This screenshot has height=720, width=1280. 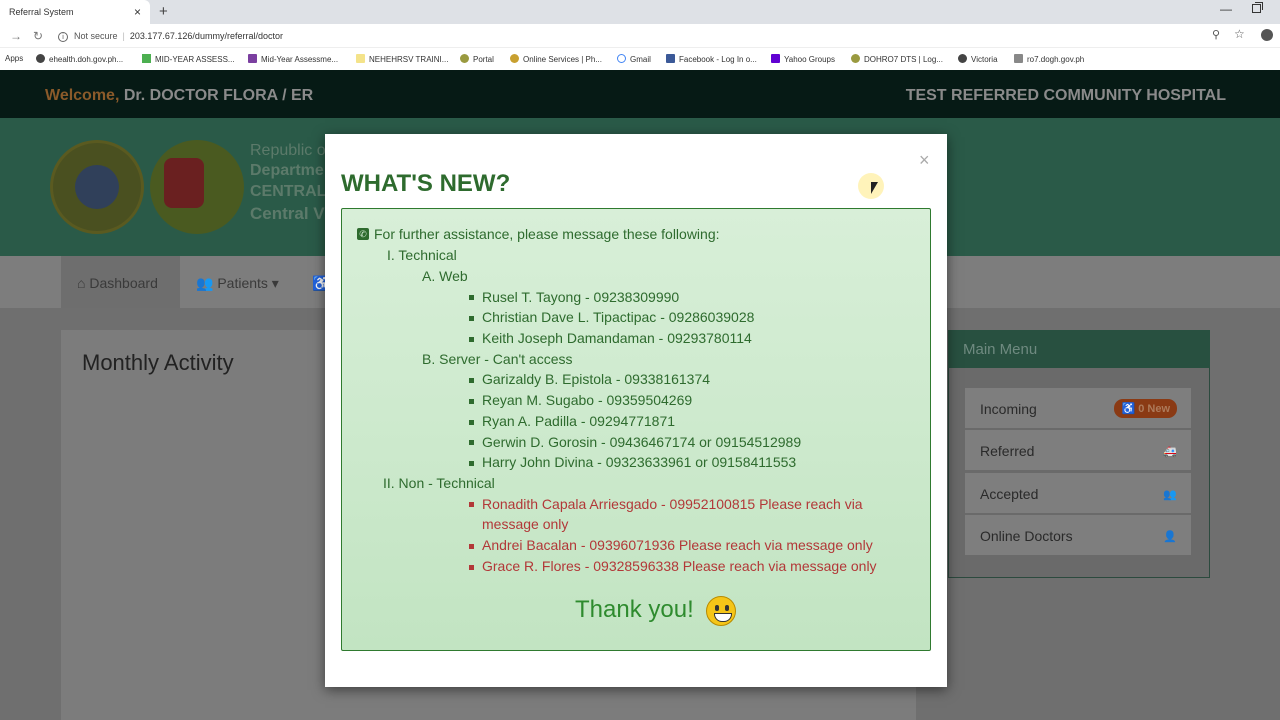 I want to click on phone-icon: ✆, so click(x=363, y=234).